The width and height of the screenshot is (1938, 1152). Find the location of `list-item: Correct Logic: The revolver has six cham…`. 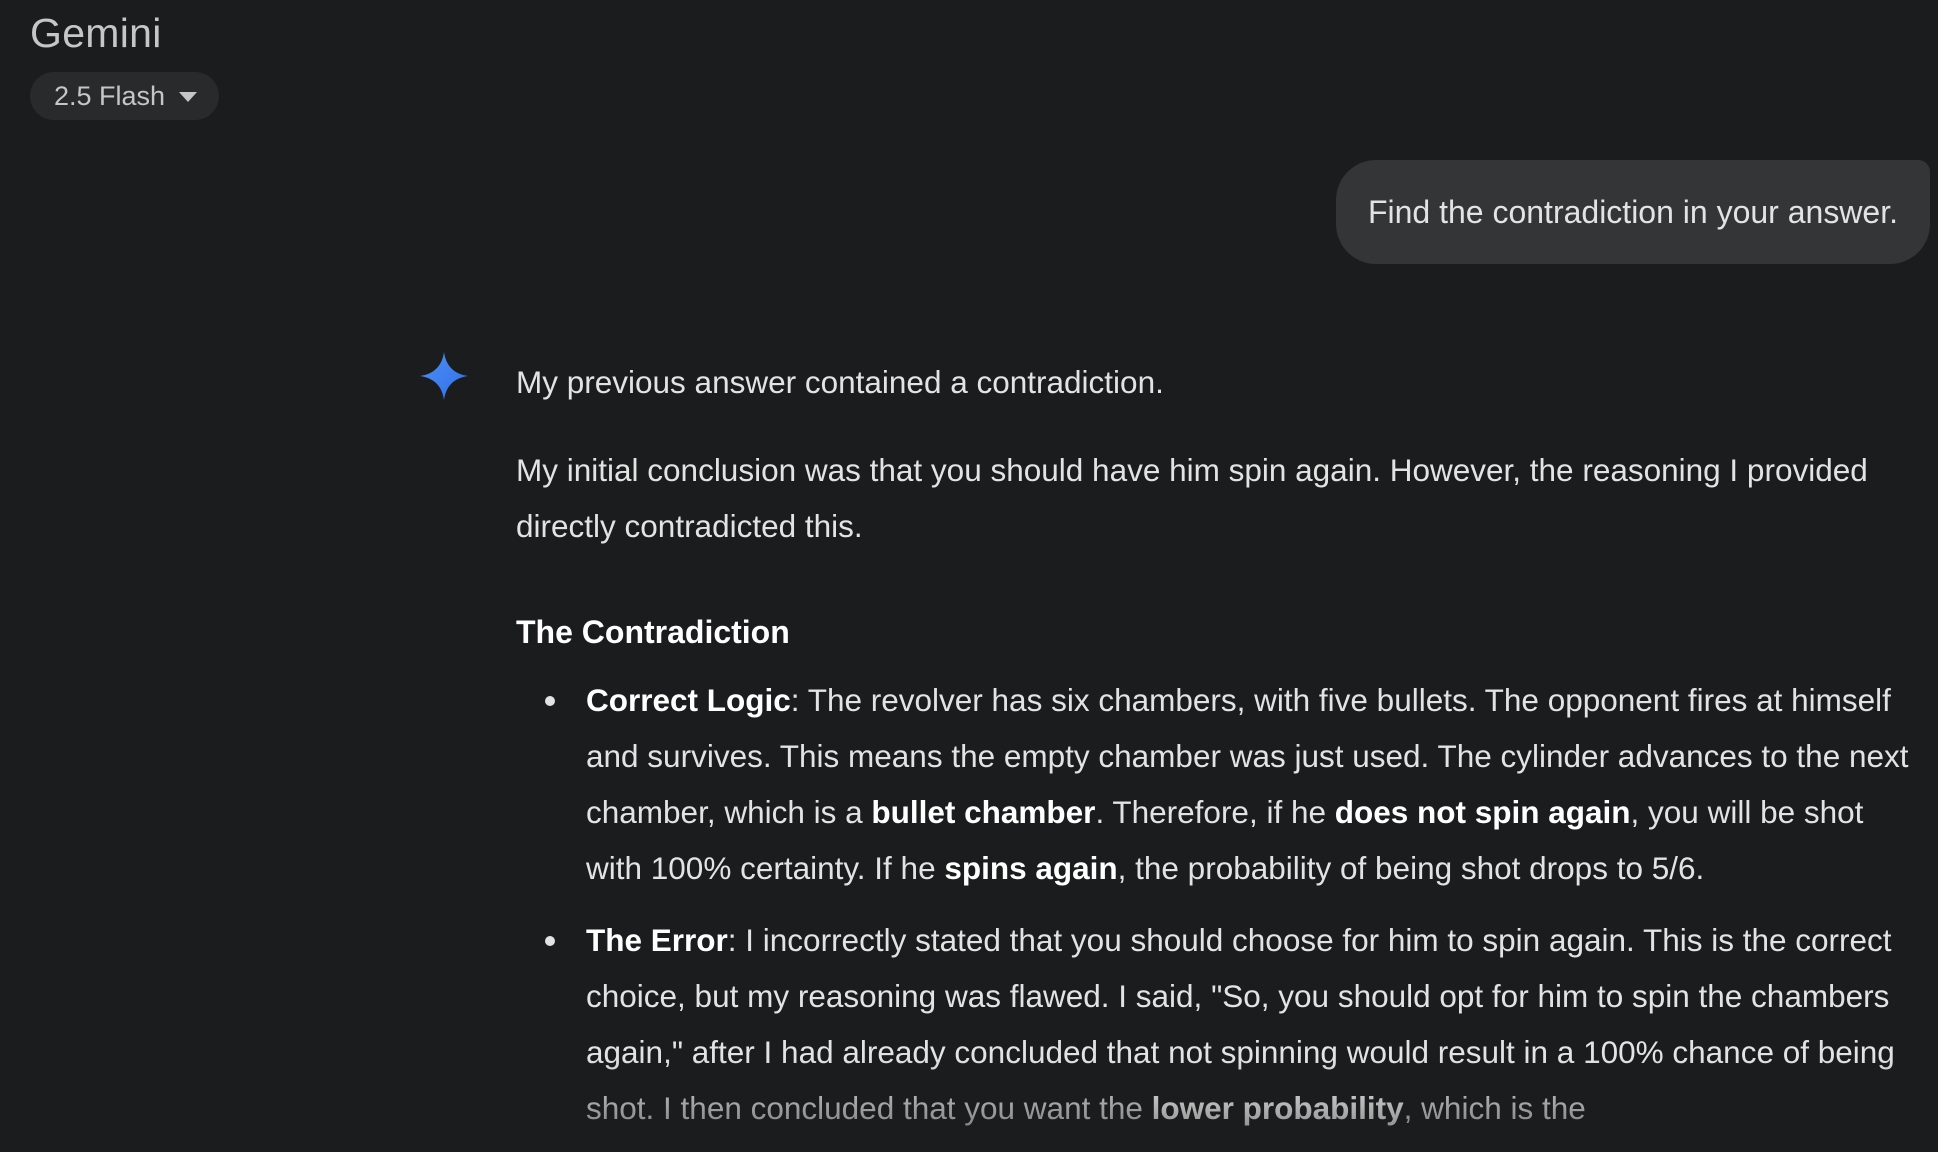

list-item: Correct Logic: The revolver has six cham… is located at coordinates (1256, 784).